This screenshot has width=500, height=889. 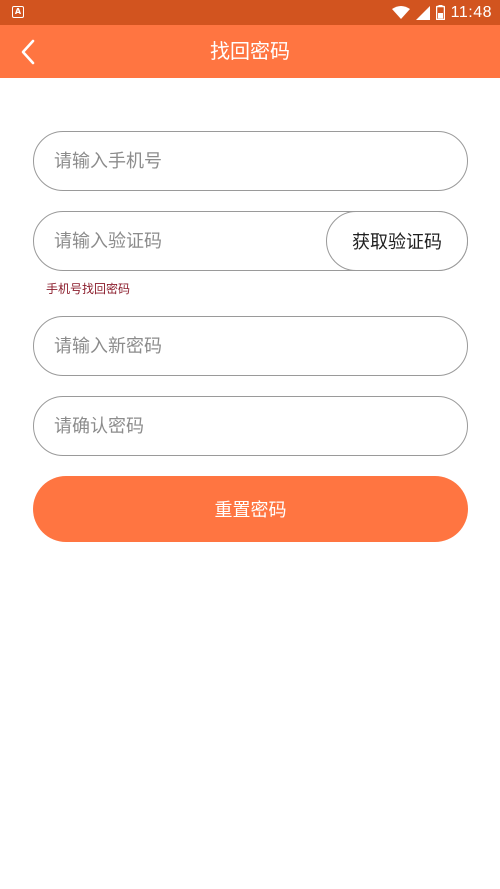 I want to click on status-right: 11:48, so click(x=441, y=12).